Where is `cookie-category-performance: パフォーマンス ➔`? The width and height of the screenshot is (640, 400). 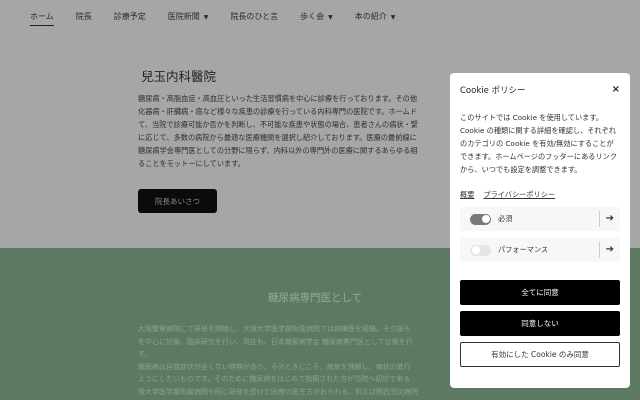
cookie-category-performance: パフォーマンス ➔ is located at coordinates (540, 250).